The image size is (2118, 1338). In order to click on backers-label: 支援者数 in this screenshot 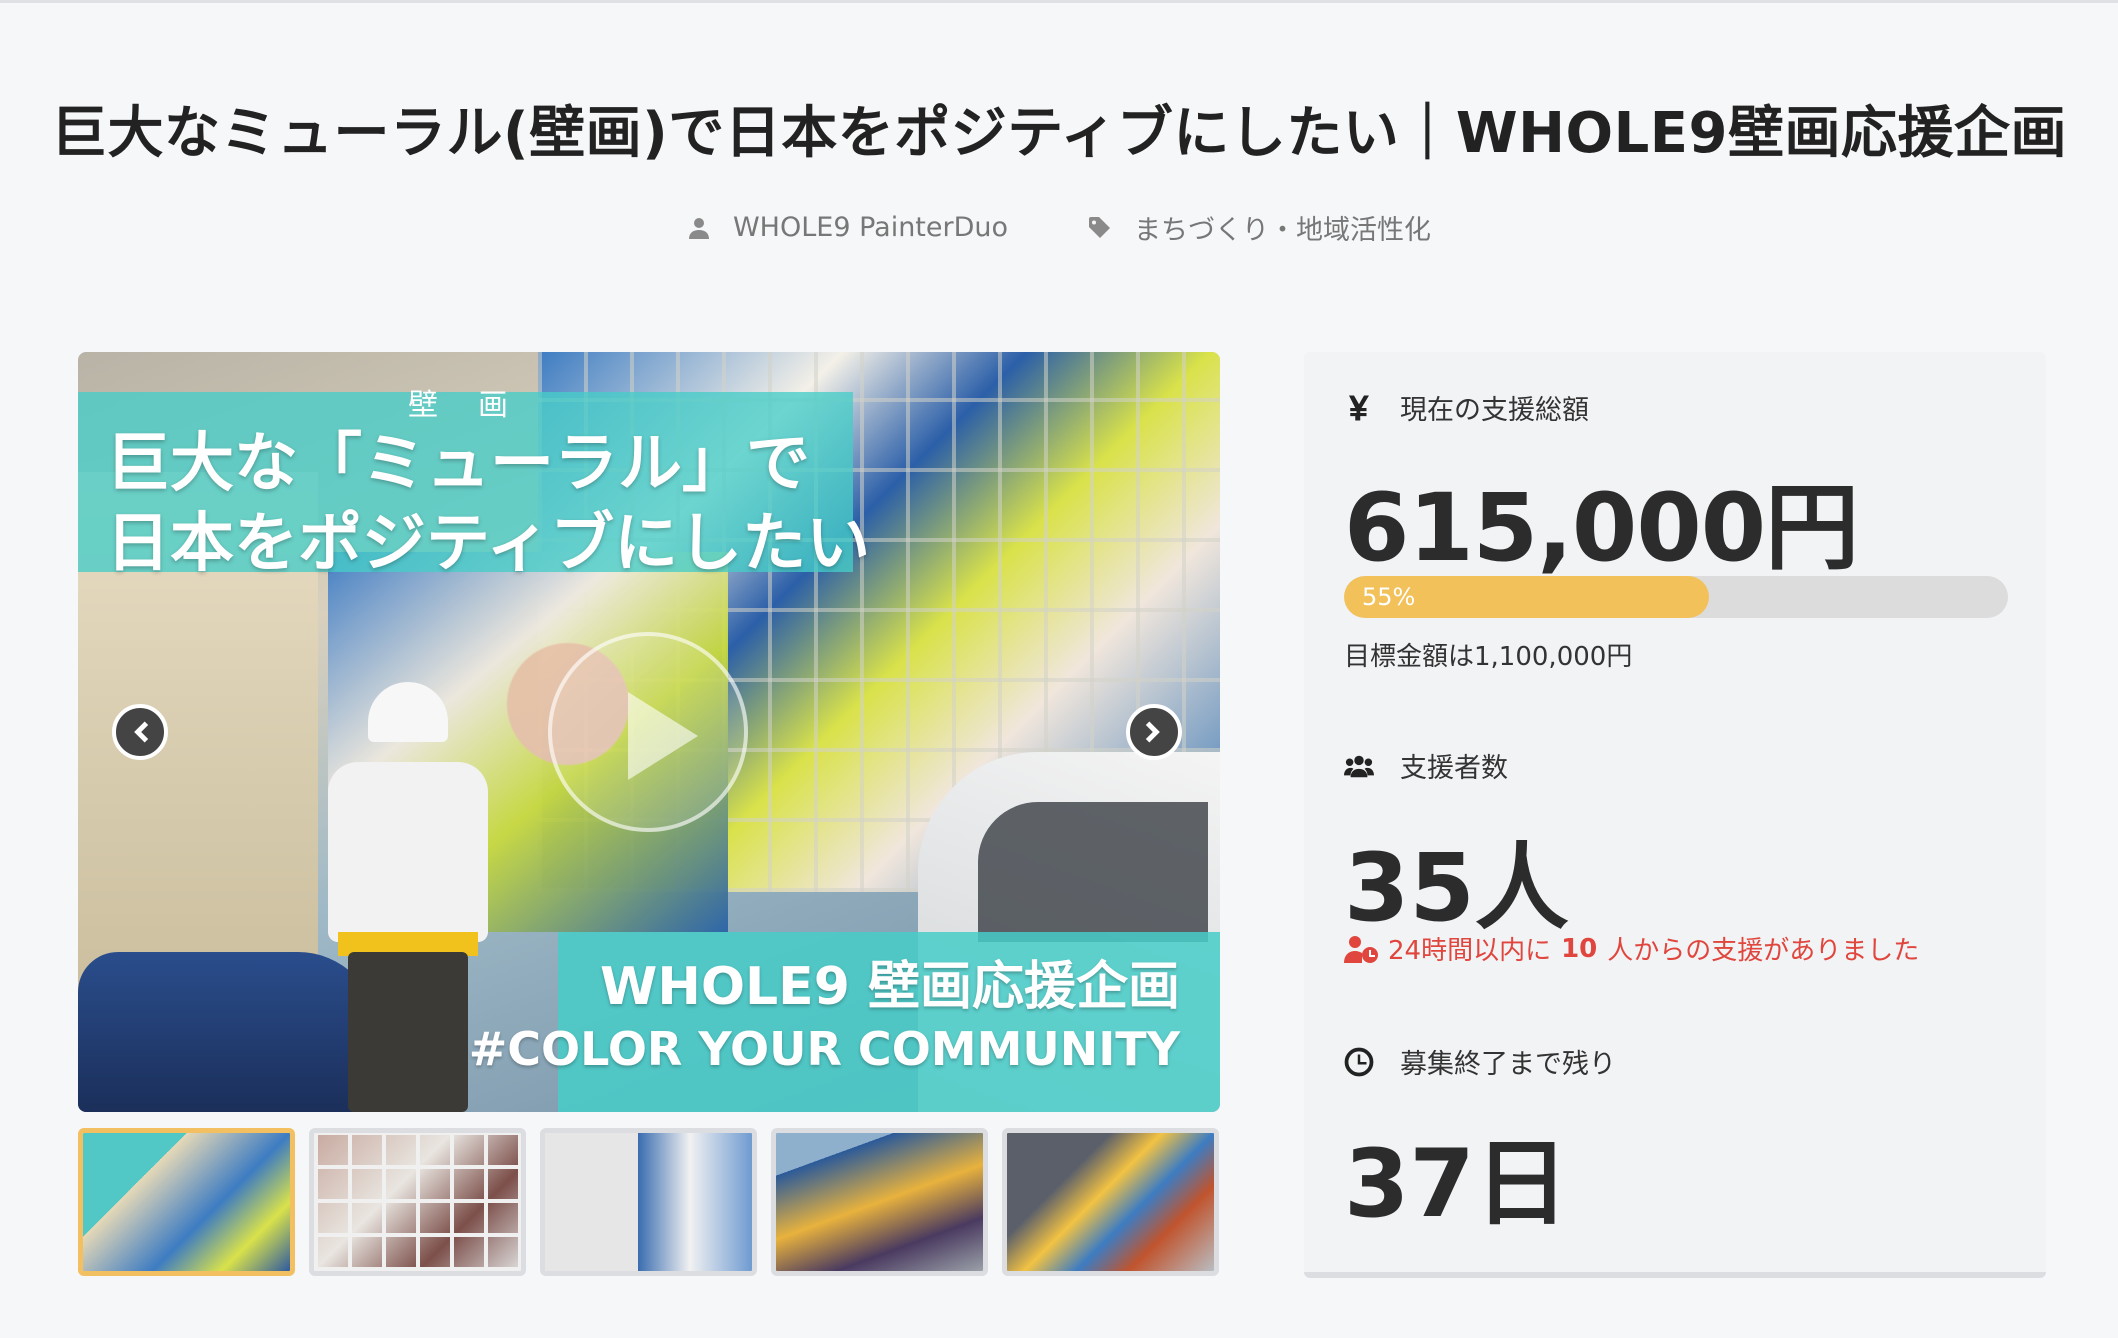, I will do `click(1454, 768)`.